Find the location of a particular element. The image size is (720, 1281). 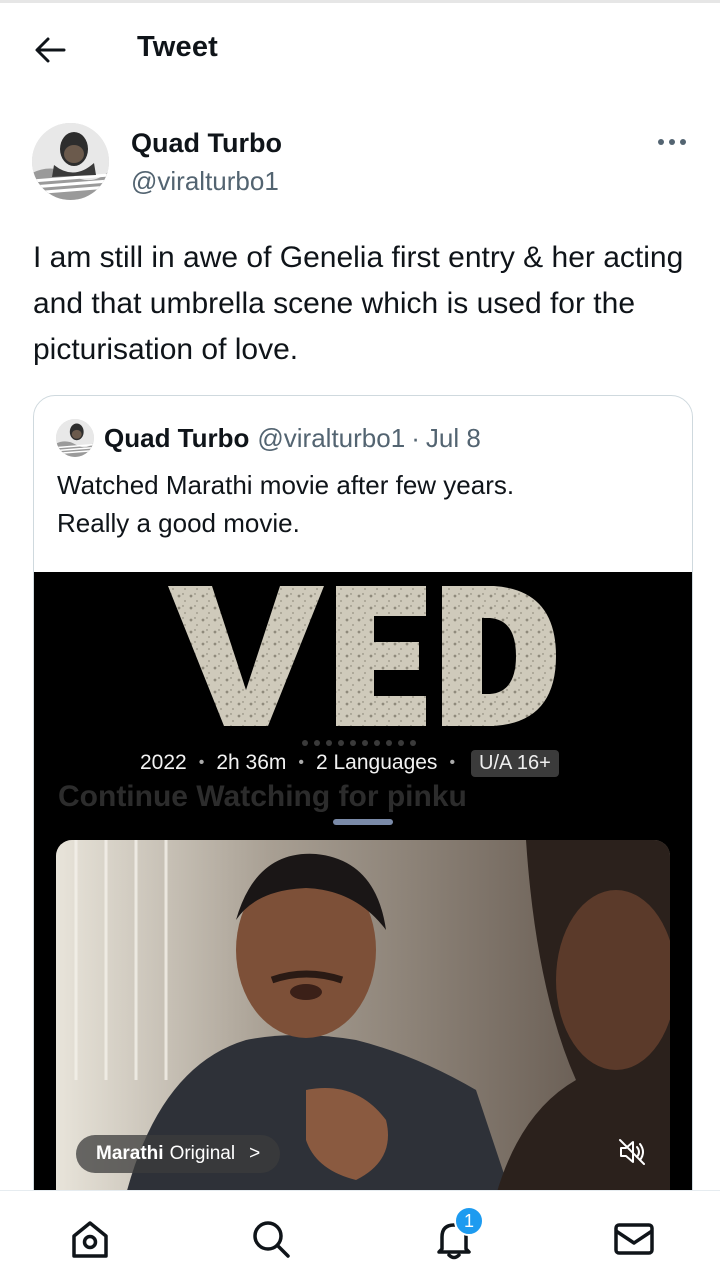

header: Tweet is located at coordinates (360, 49).